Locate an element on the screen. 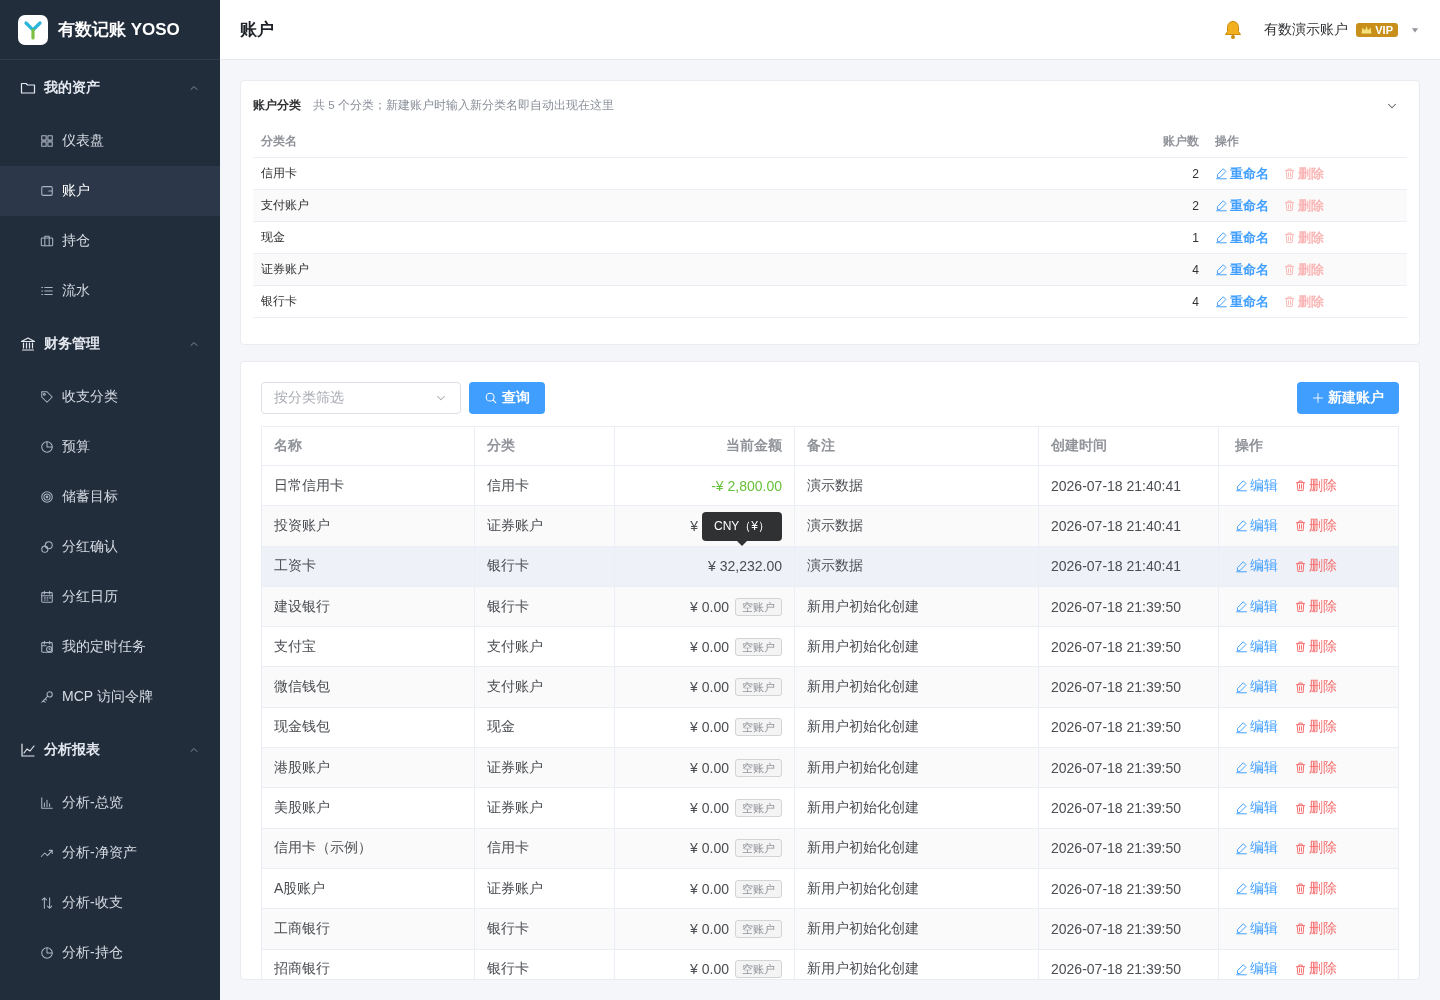  sort-arrows-icon is located at coordinates (47, 903).